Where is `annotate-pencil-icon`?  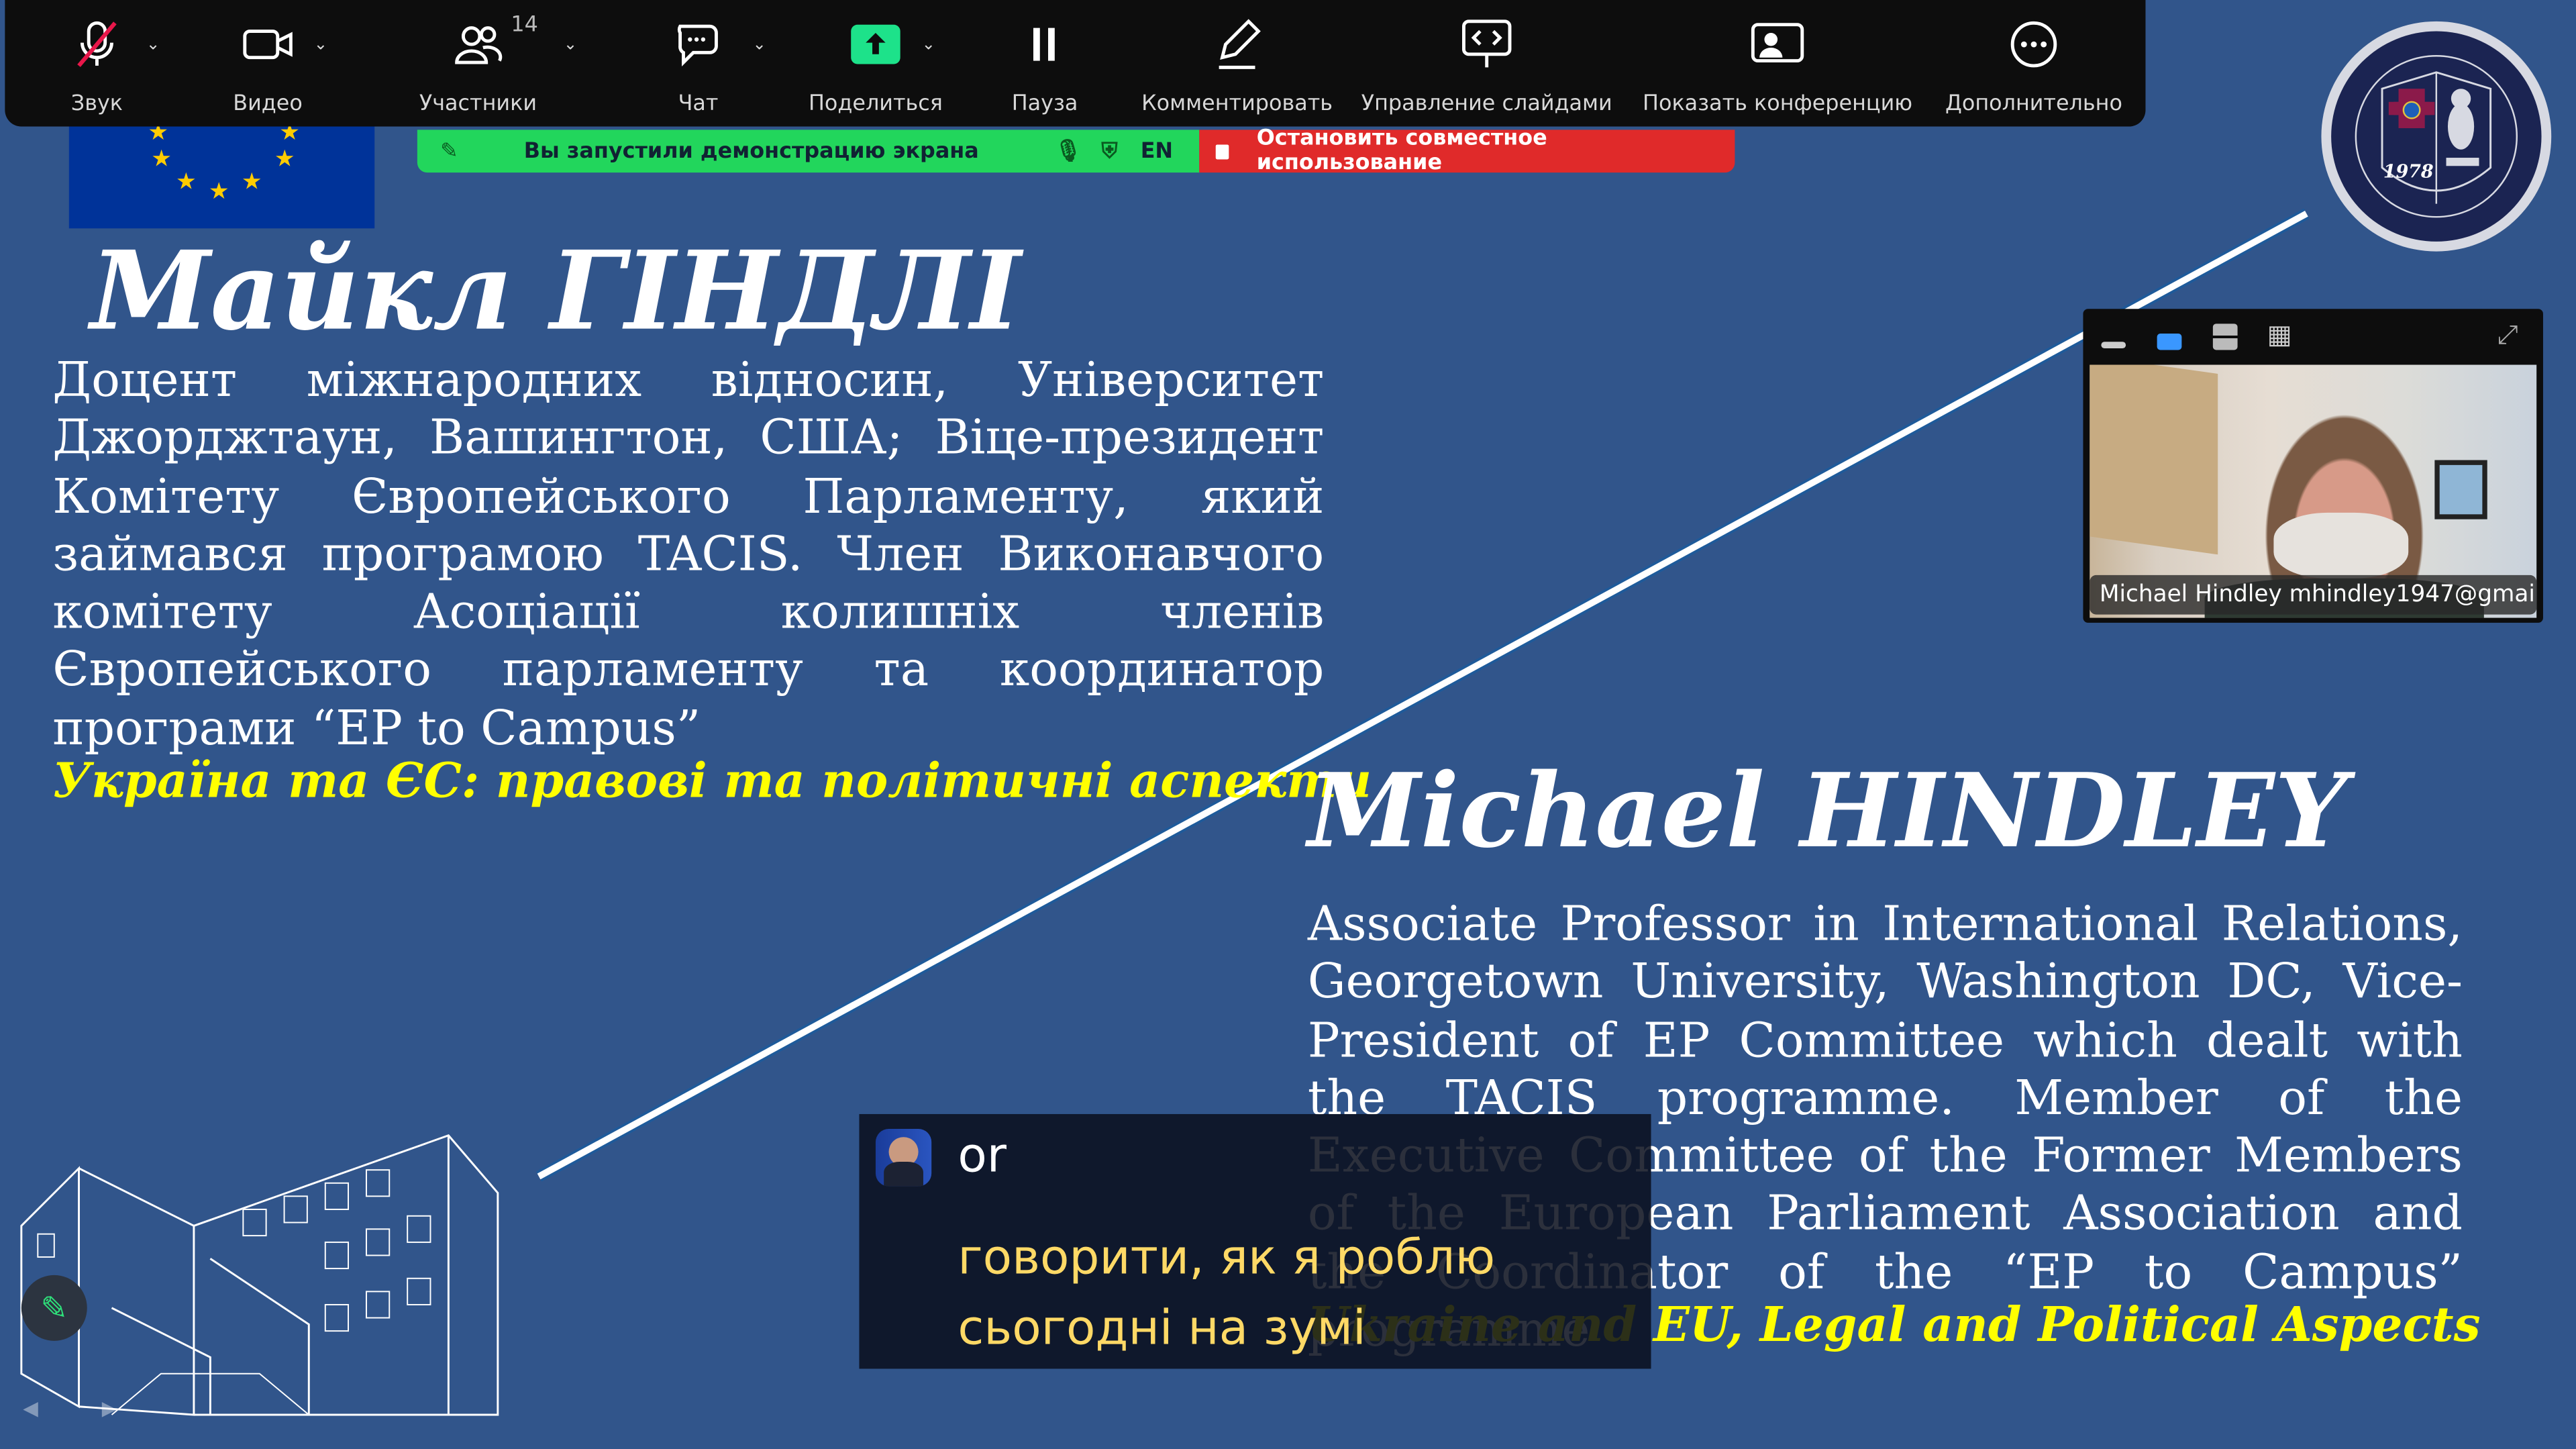 annotate-pencil-icon is located at coordinates (1237, 44).